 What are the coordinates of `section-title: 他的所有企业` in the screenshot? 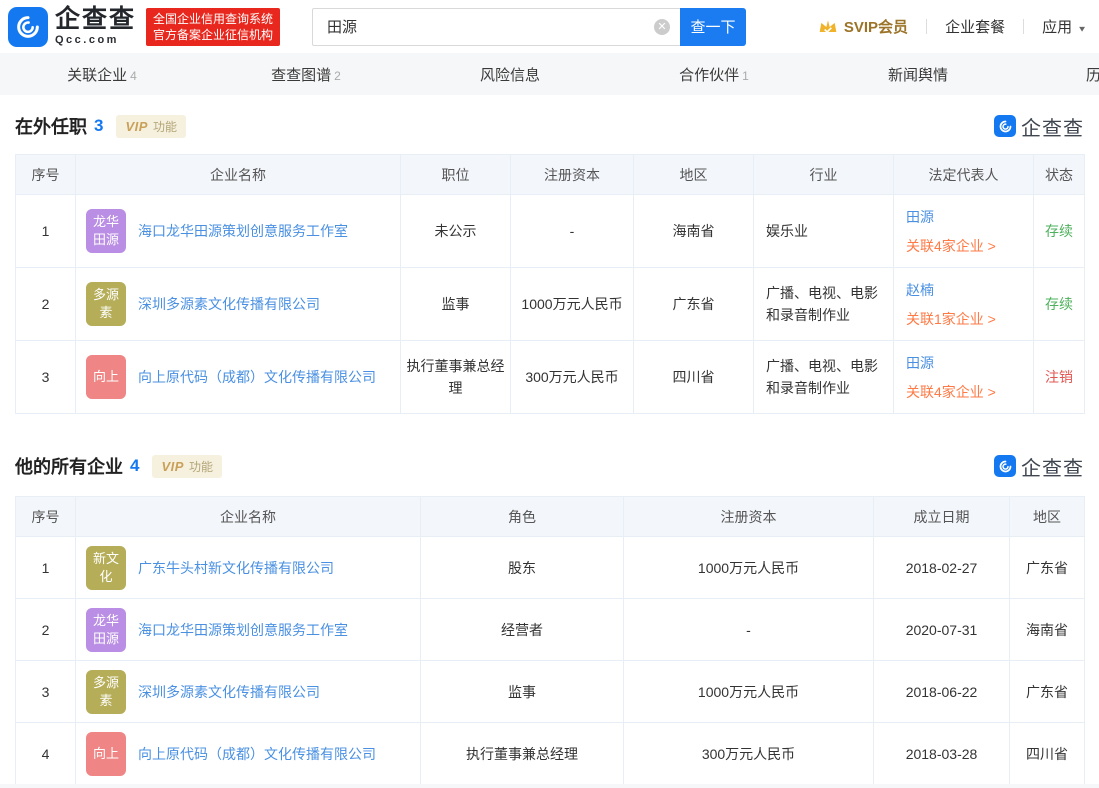 It's located at (69, 467).